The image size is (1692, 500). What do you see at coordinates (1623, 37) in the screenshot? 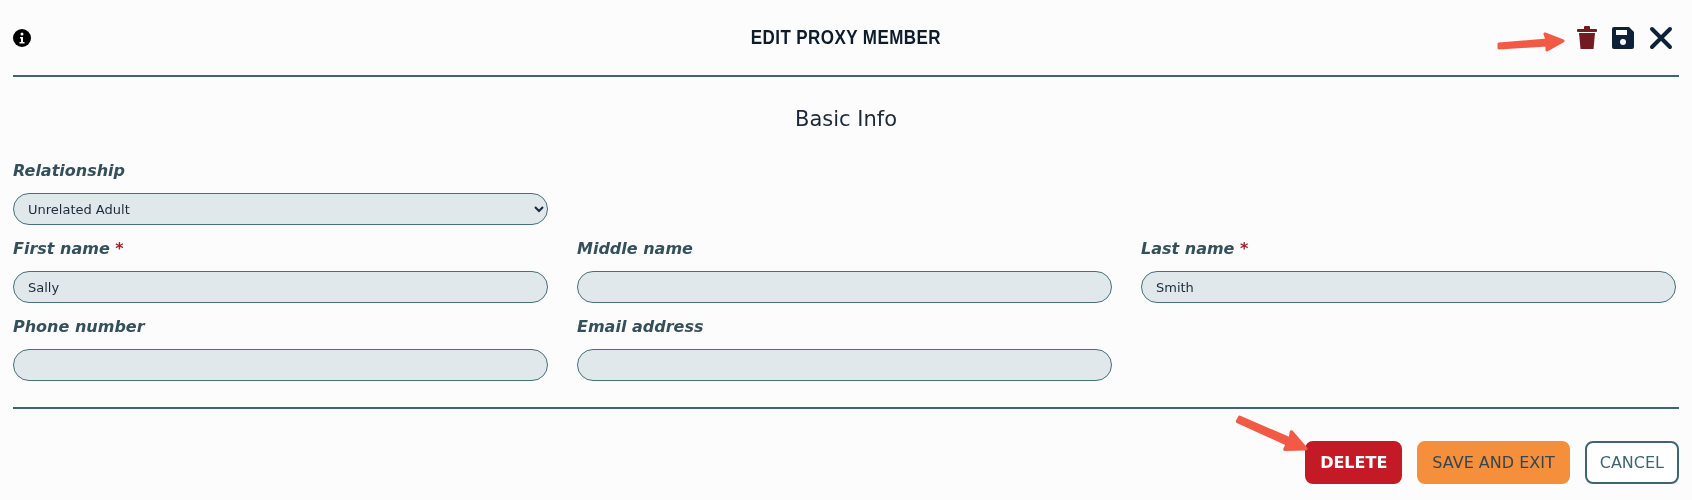
I see `save-icon` at bounding box center [1623, 37].